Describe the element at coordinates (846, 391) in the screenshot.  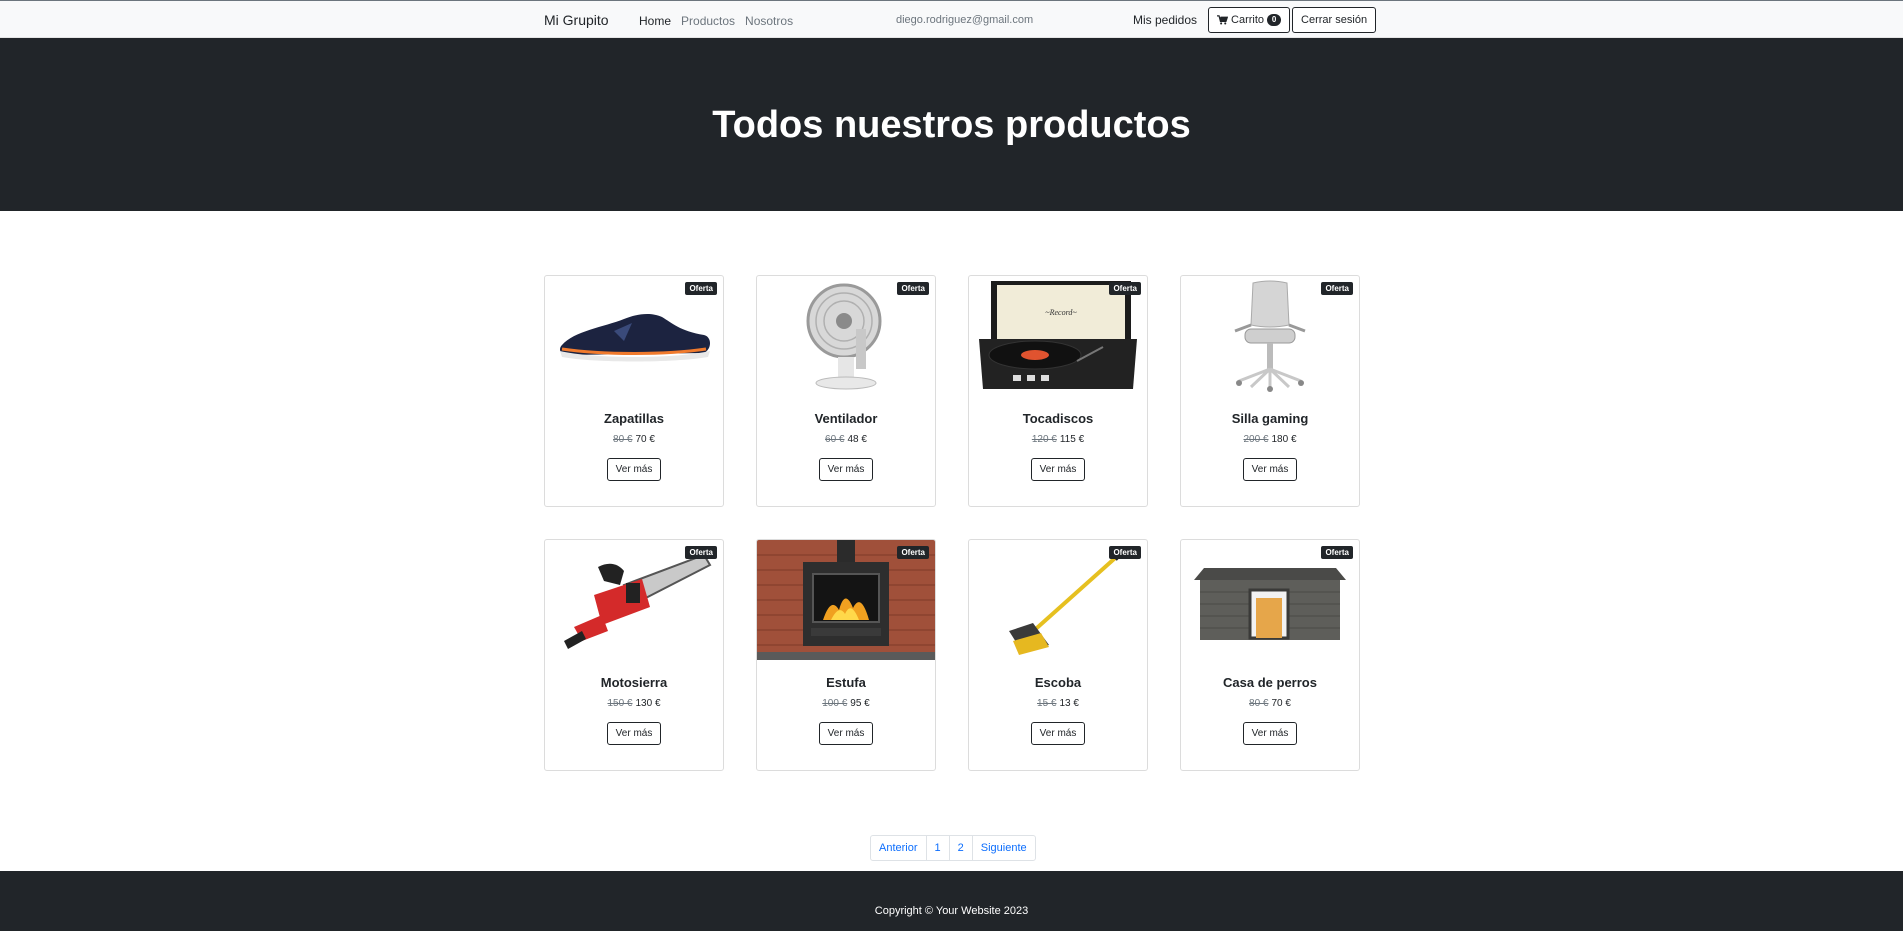
I see `product-card: Oferta Ventilador 60 €48 € Ver más` at that location.